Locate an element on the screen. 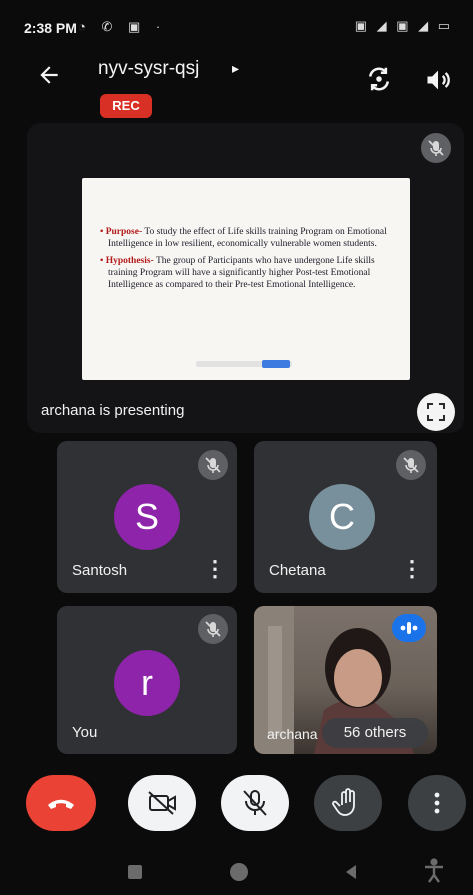  camera-toggle-button is located at coordinates (162, 803).